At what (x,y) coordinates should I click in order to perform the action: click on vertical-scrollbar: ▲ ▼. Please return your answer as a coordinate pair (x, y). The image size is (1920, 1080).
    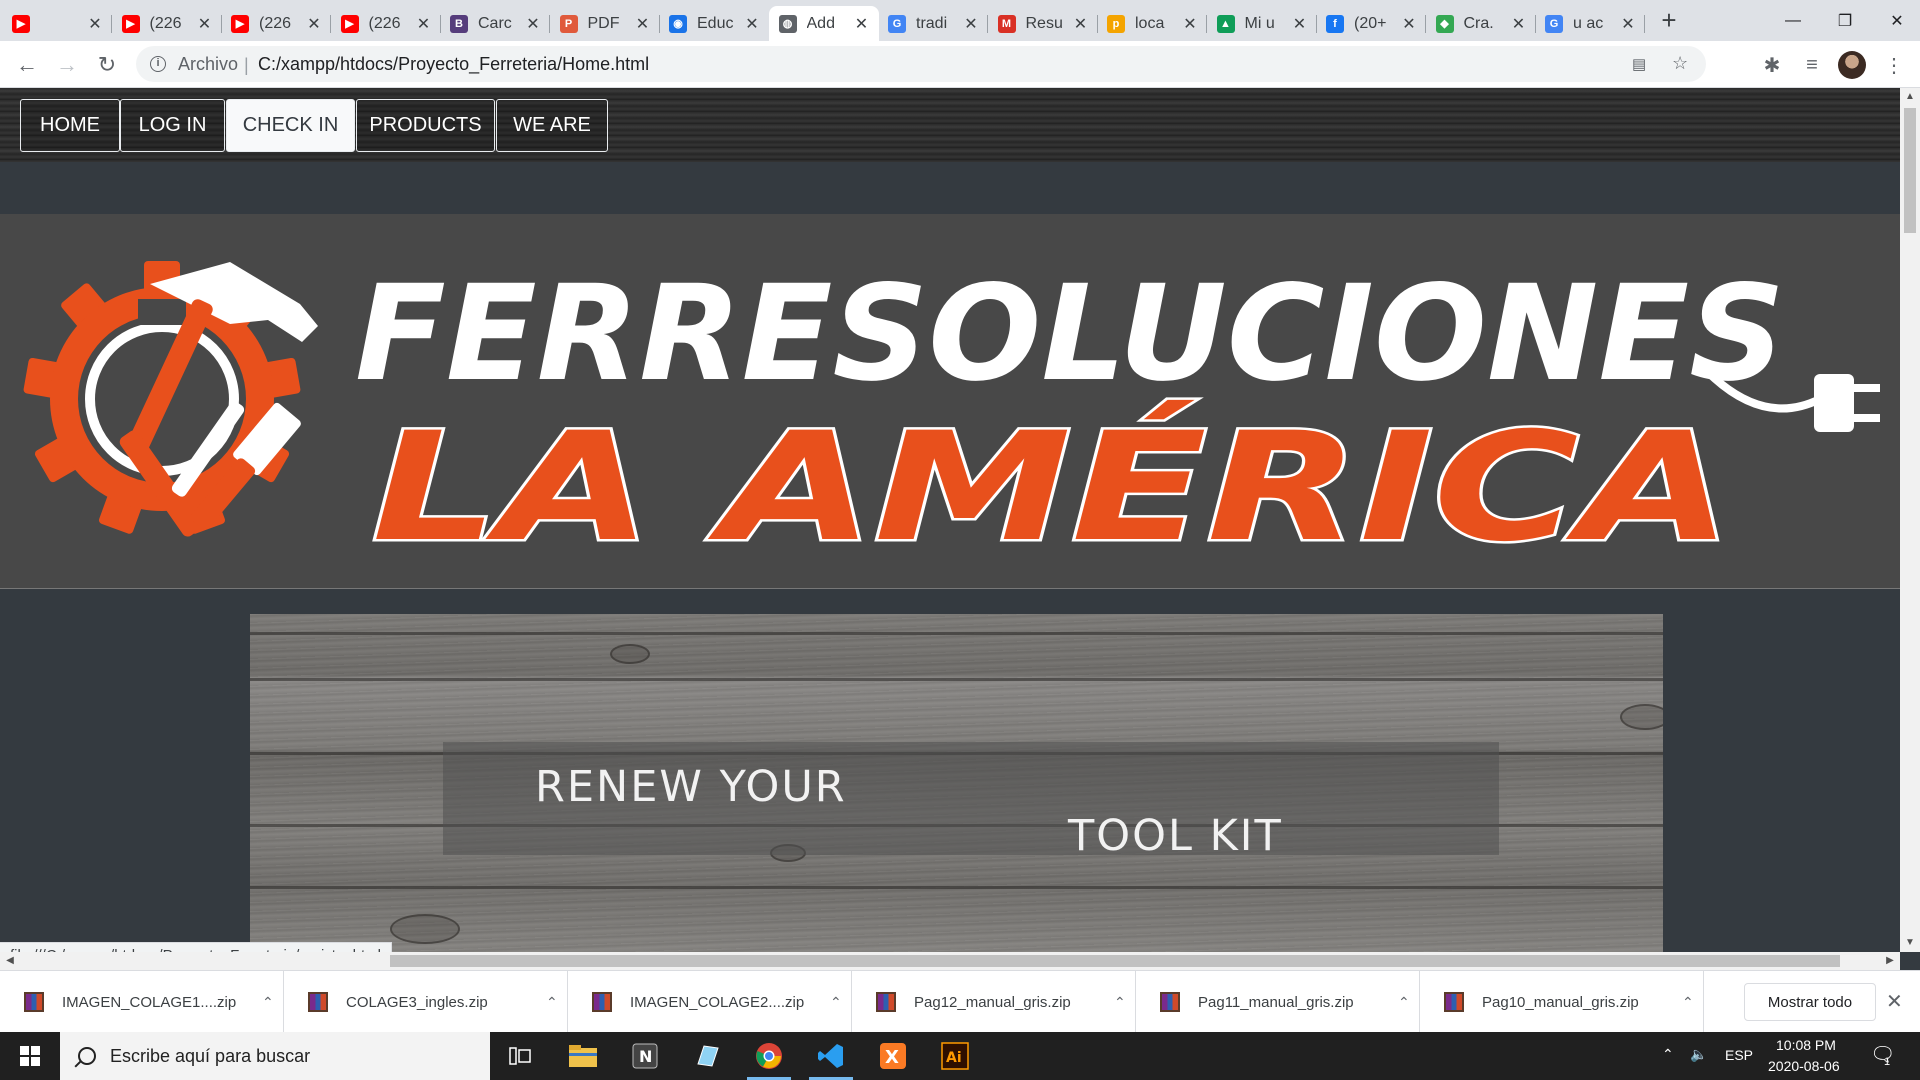
    Looking at the image, I should click on (1910, 520).